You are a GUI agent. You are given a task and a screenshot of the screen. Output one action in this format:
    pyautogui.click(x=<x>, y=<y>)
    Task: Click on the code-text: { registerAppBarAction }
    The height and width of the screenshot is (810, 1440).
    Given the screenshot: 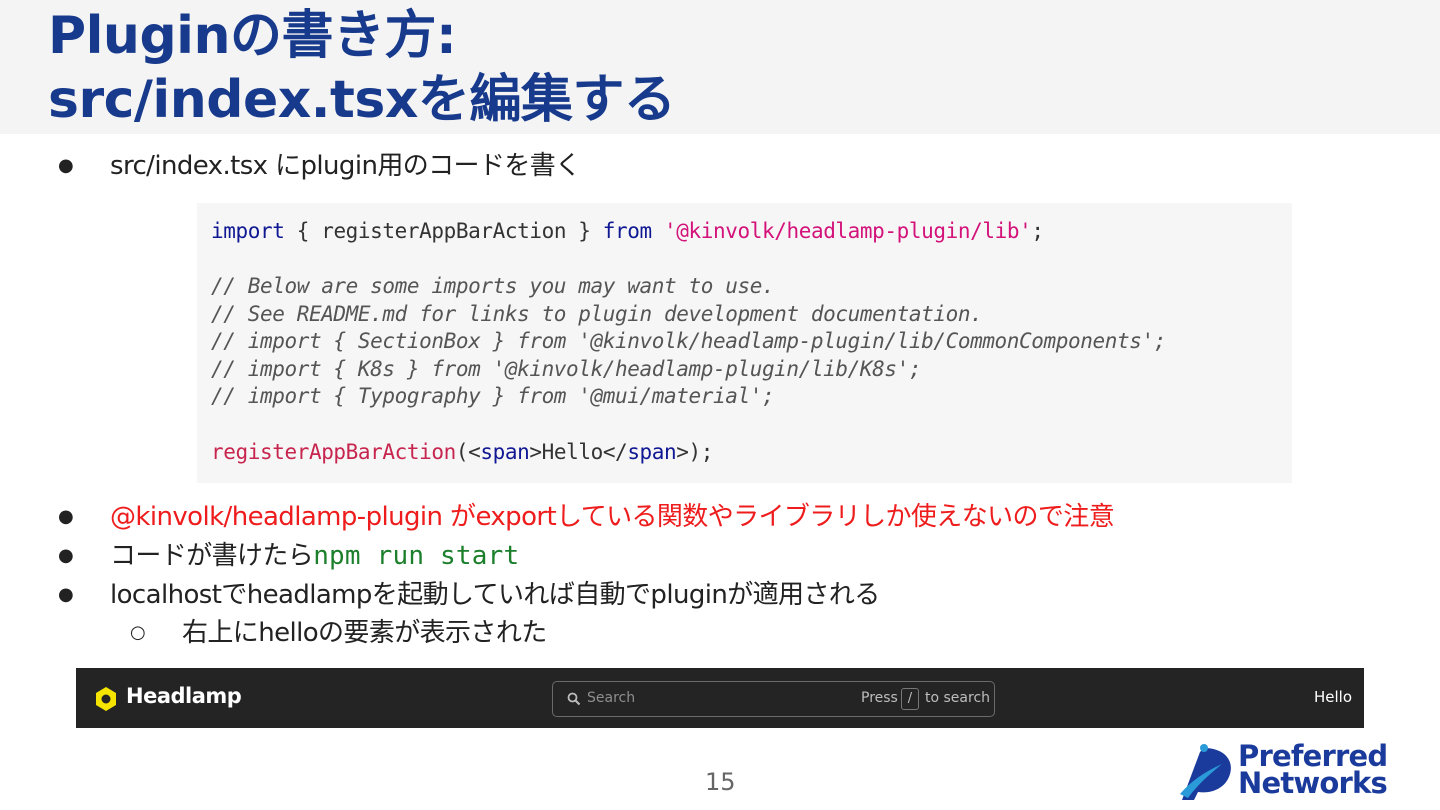 What is the action you would take?
    pyautogui.click(x=443, y=231)
    